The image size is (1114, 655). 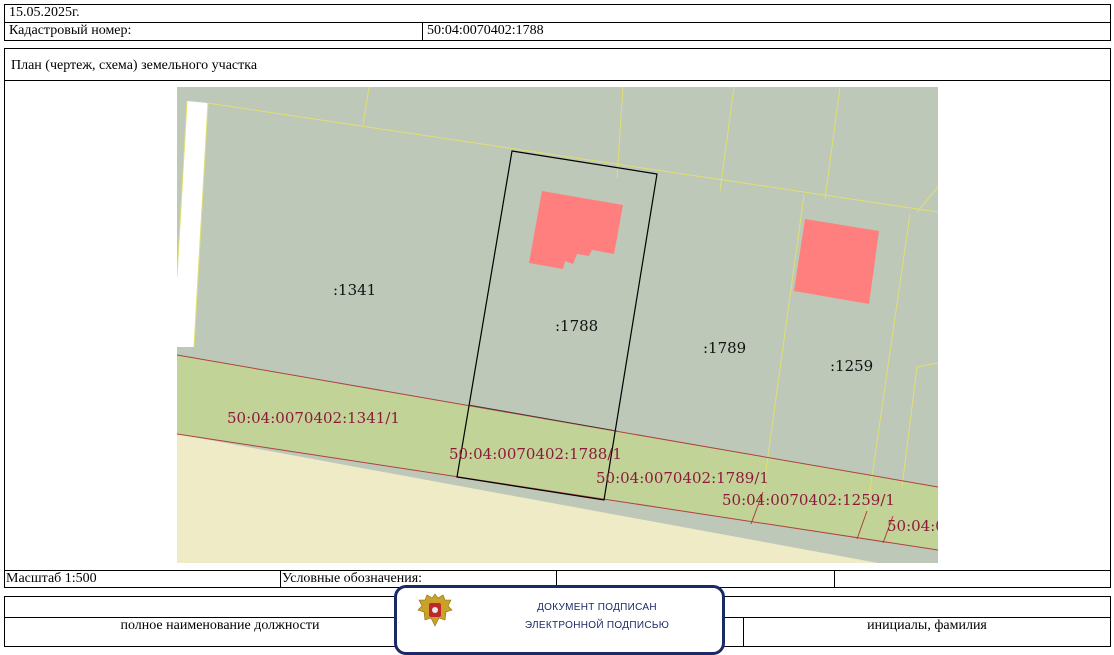 I want to click on parcel-label-1789: :1789, so click(x=724, y=348).